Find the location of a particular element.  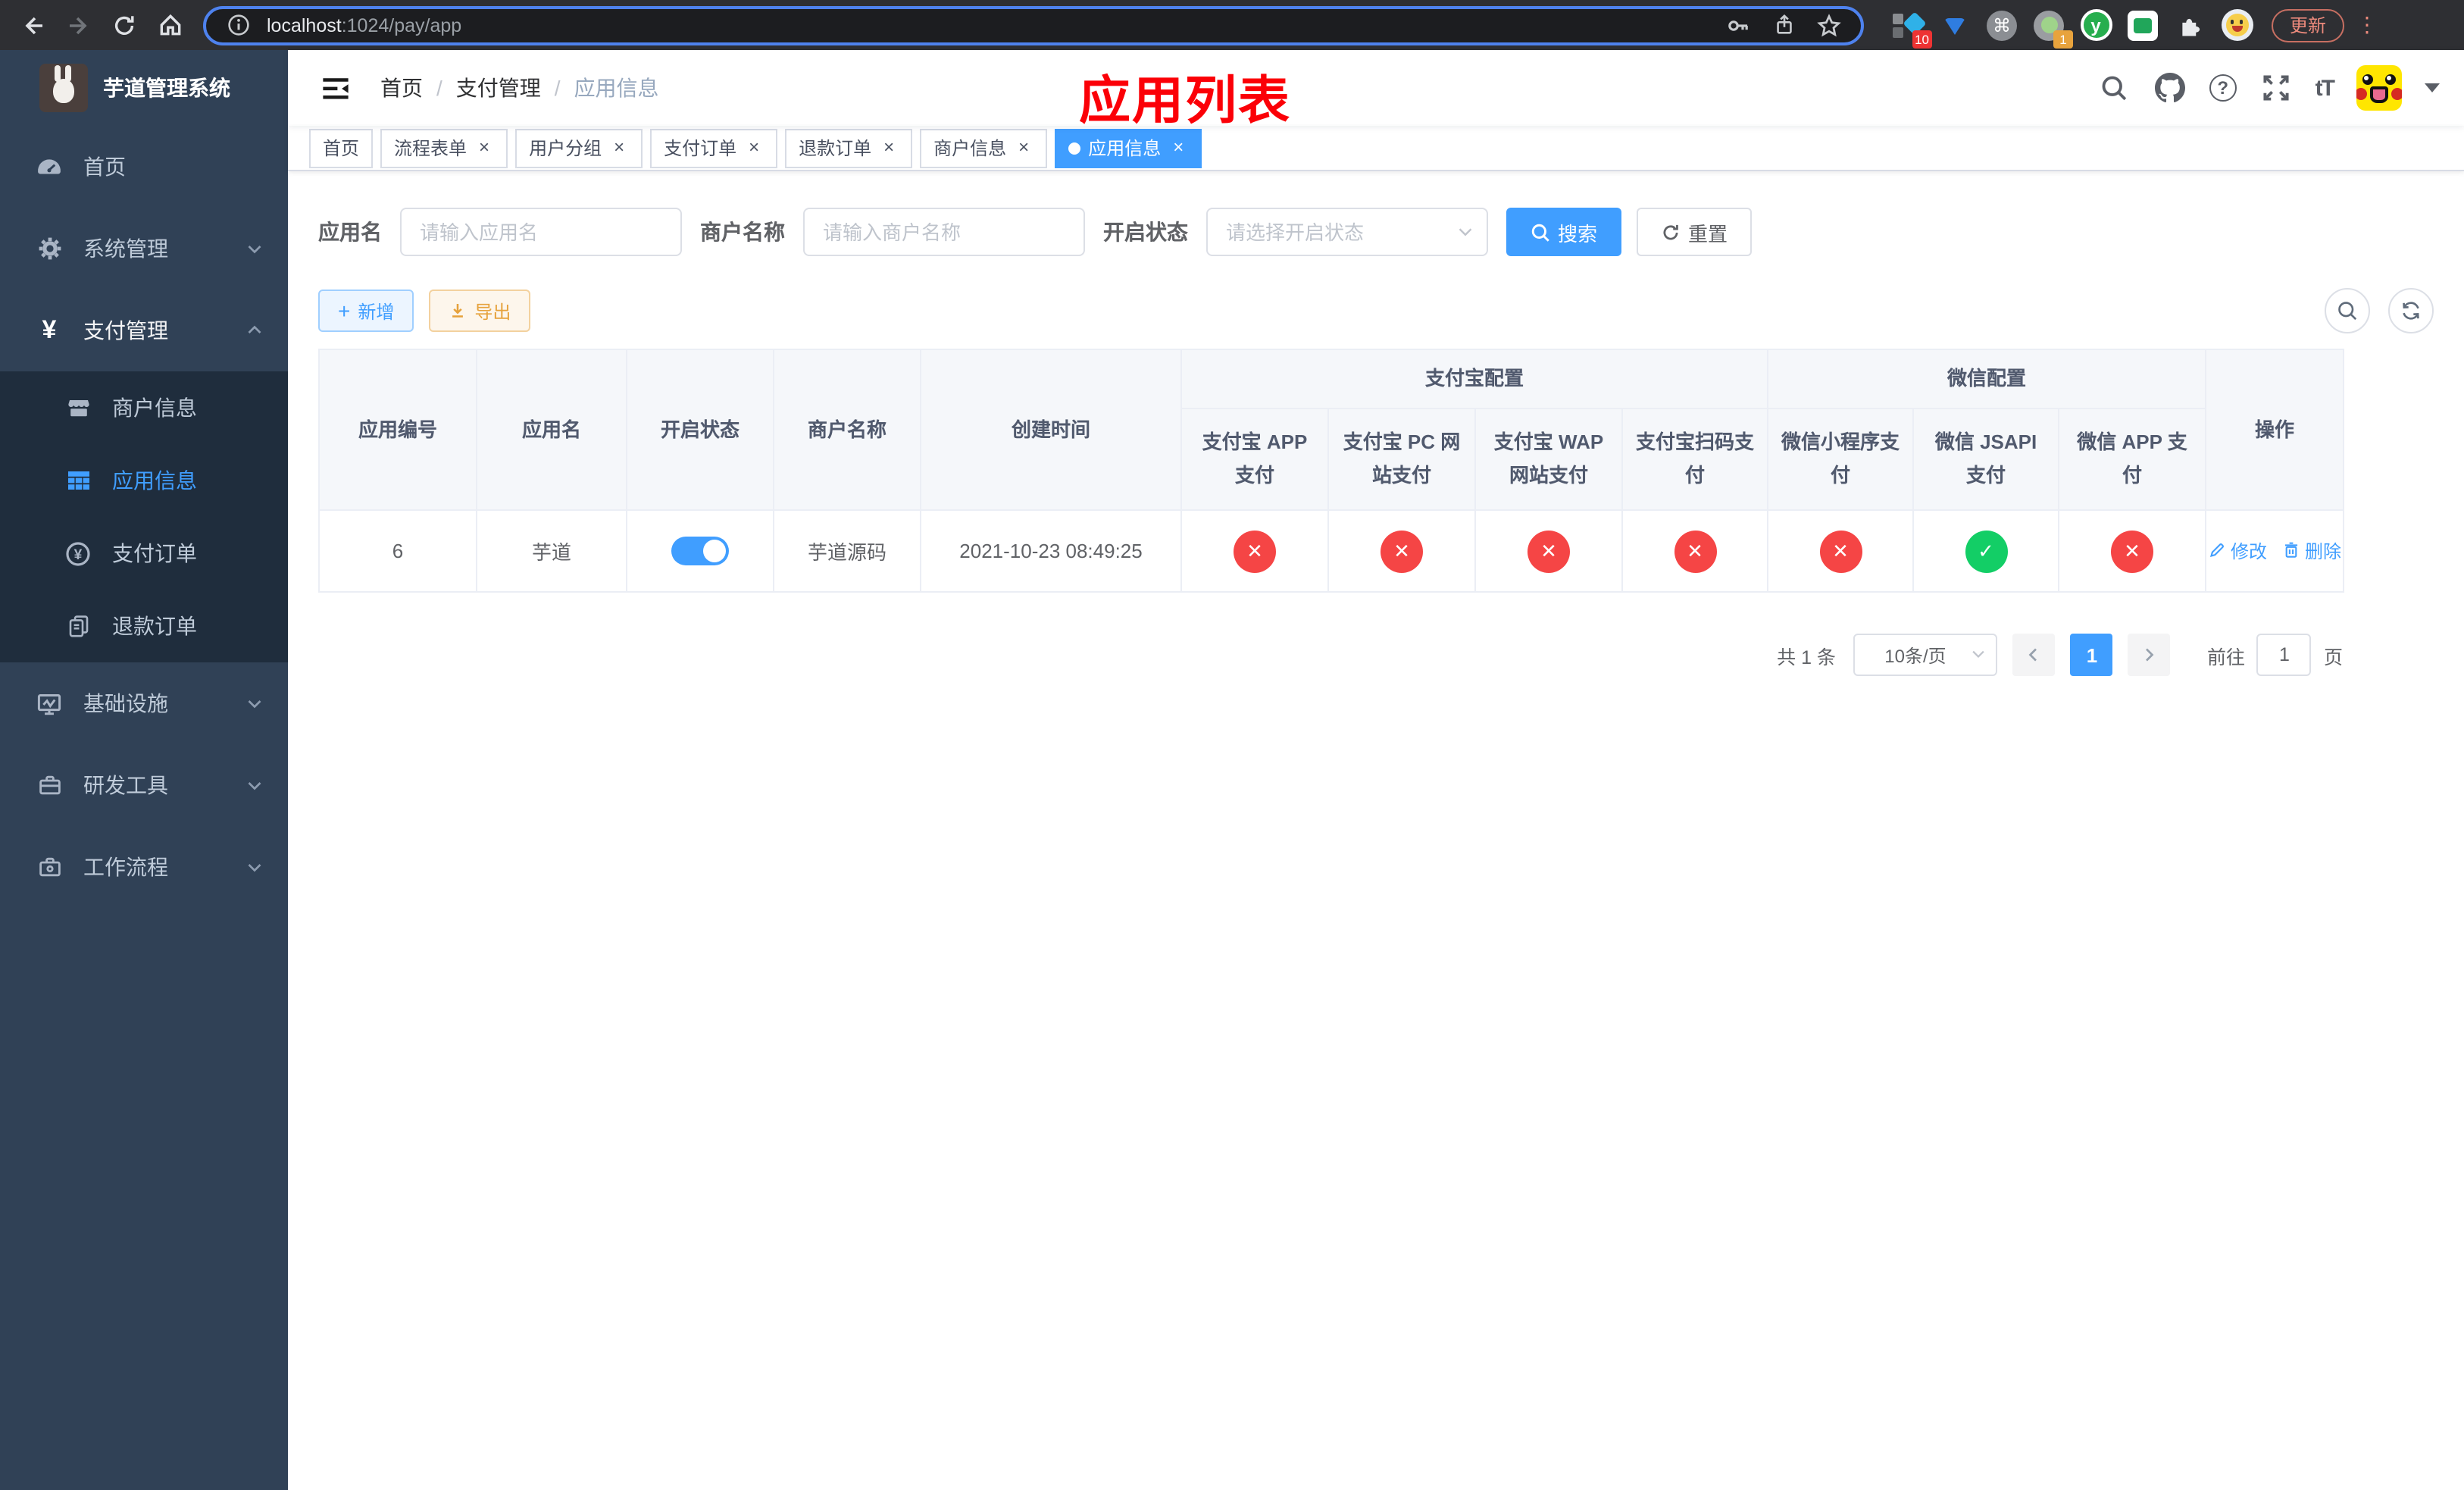

prev-page-button is located at coordinates (2034, 655).